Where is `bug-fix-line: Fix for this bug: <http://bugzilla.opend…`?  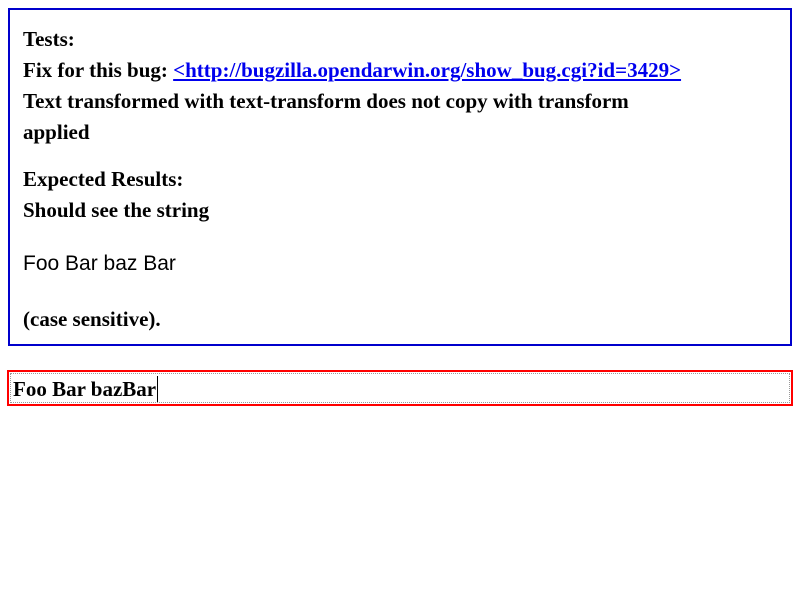
bug-fix-line: Fix for this bug: <http://bugzilla.opend… is located at coordinates (352, 70).